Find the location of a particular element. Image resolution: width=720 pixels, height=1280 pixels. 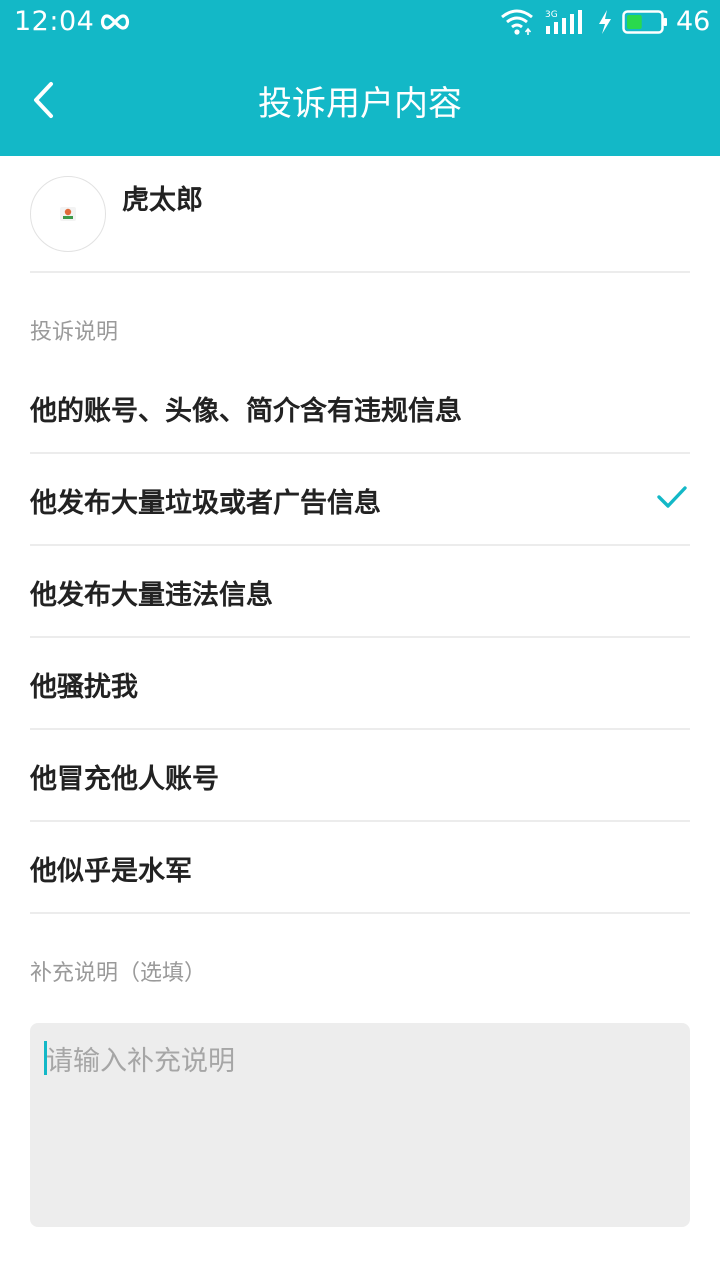

reason-option: 他似乎是水军 is located at coordinates (360, 868).